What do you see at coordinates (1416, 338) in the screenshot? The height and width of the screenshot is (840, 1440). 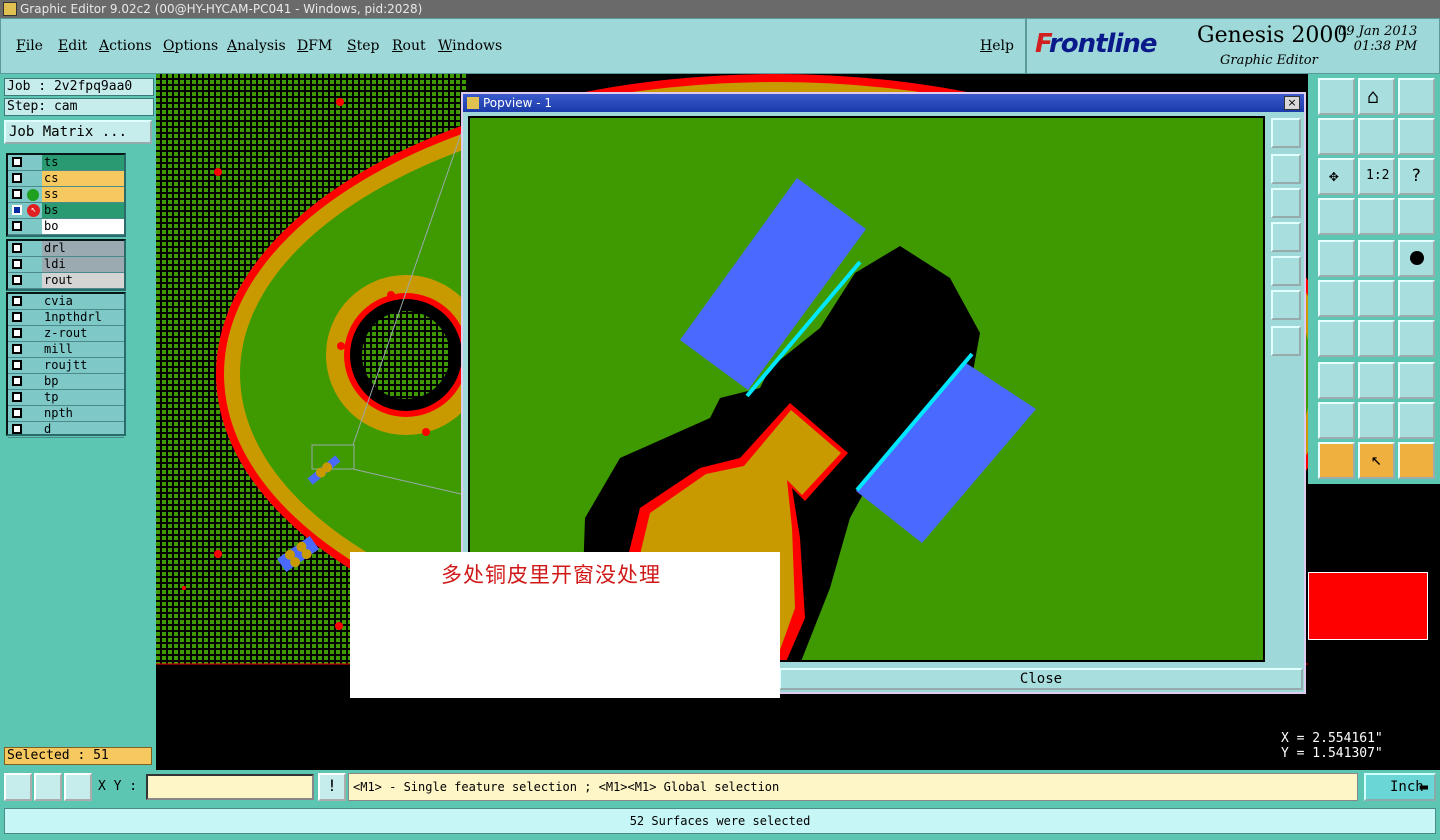 I see `text-button` at bounding box center [1416, 338].